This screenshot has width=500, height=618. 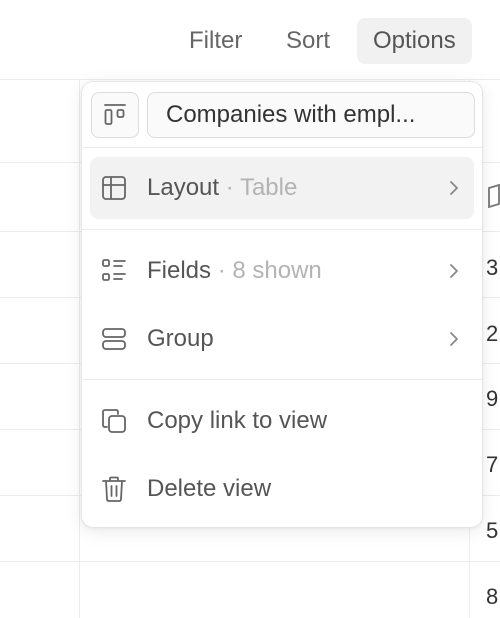 What do you see at coordinates (183, 187) in the screenshot?
I see `layout-label: Layout` at bounding box center [183, 187].